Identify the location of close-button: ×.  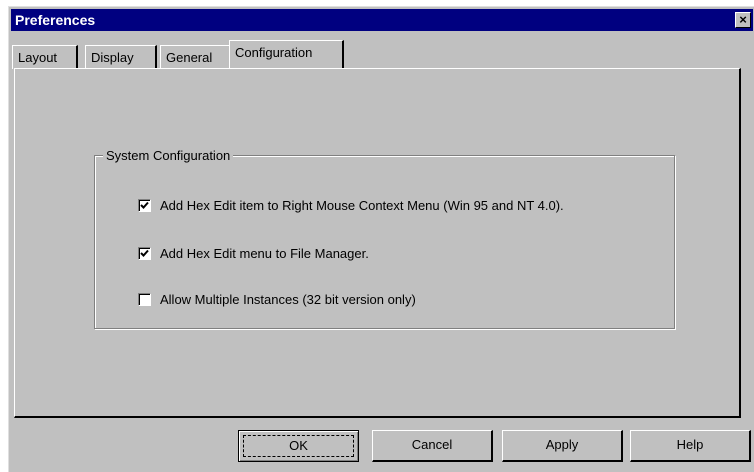
(743, 20).